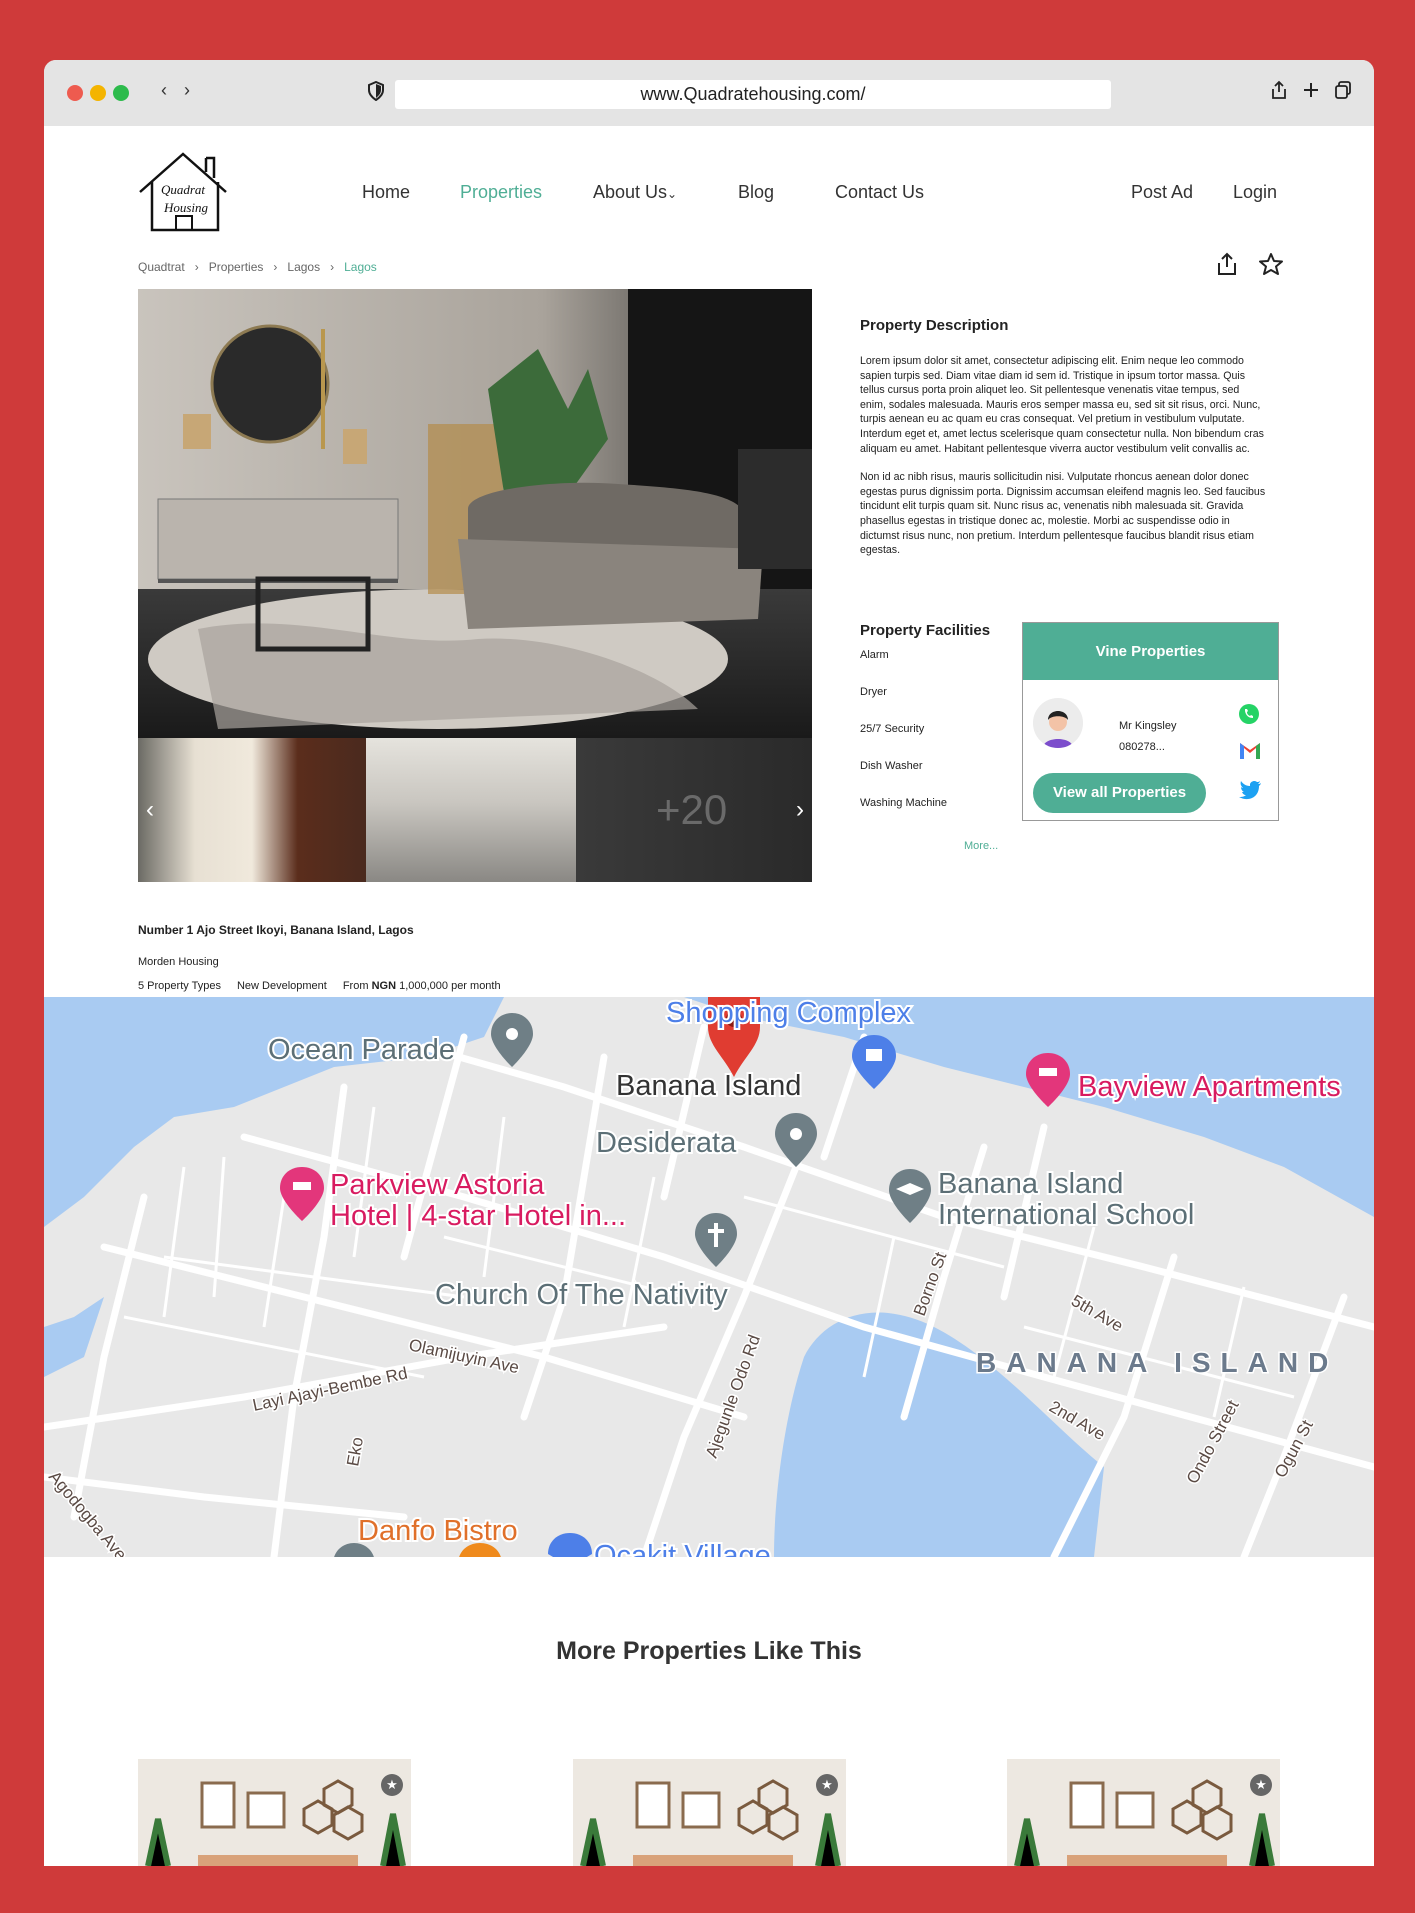 The width and height of the screenshot is (1415, 1913). I want to click on map-label-ocean-parade: Ocean Parade, so click(361, 1050).